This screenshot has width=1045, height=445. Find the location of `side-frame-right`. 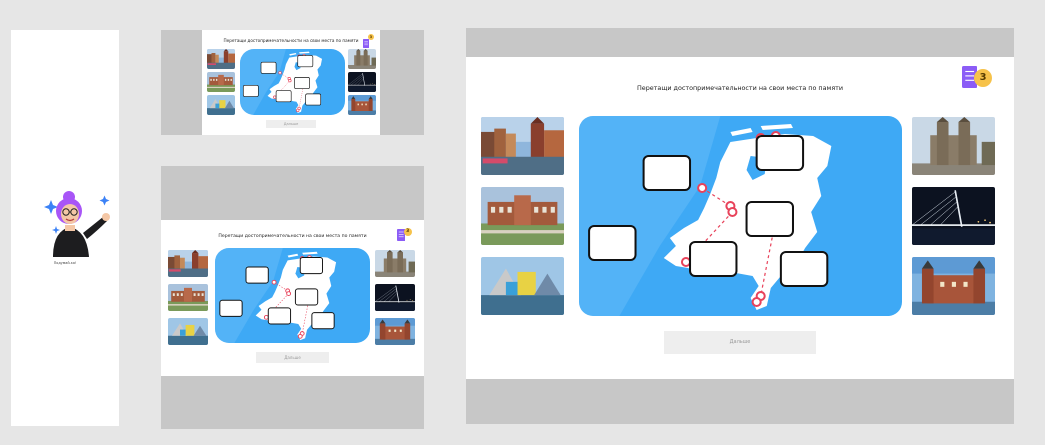

side-frame-right is located at coordinates (402, 82).